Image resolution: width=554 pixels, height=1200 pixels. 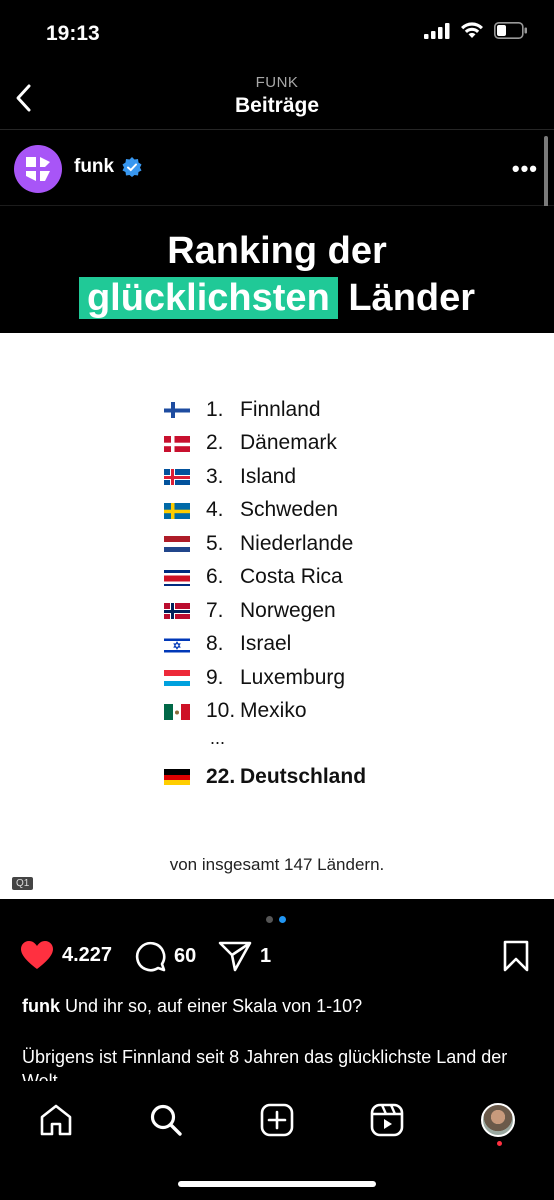 I want to click on flag-mexico-icon, so click(x=177, y=711).